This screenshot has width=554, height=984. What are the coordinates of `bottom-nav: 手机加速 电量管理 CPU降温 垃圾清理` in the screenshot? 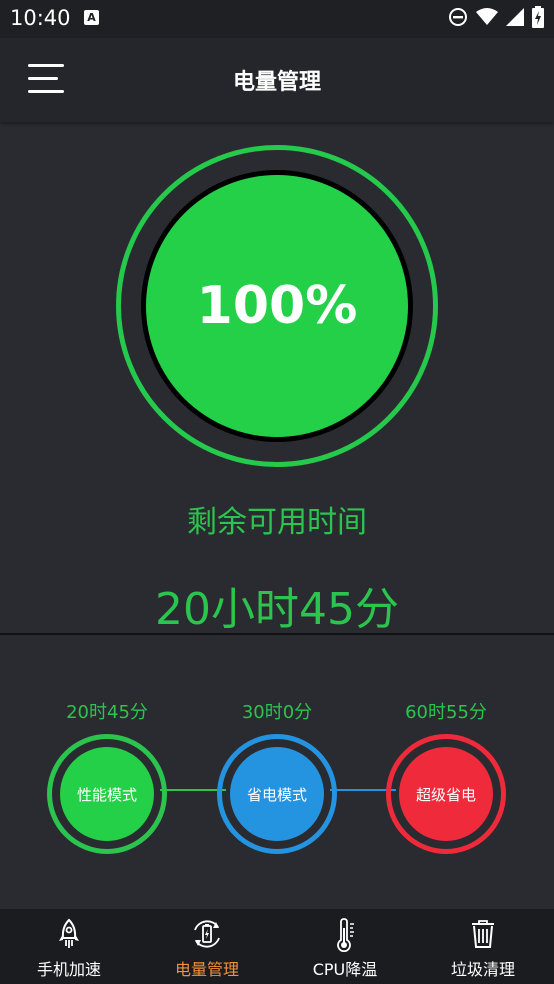 It's located at (277, 946).